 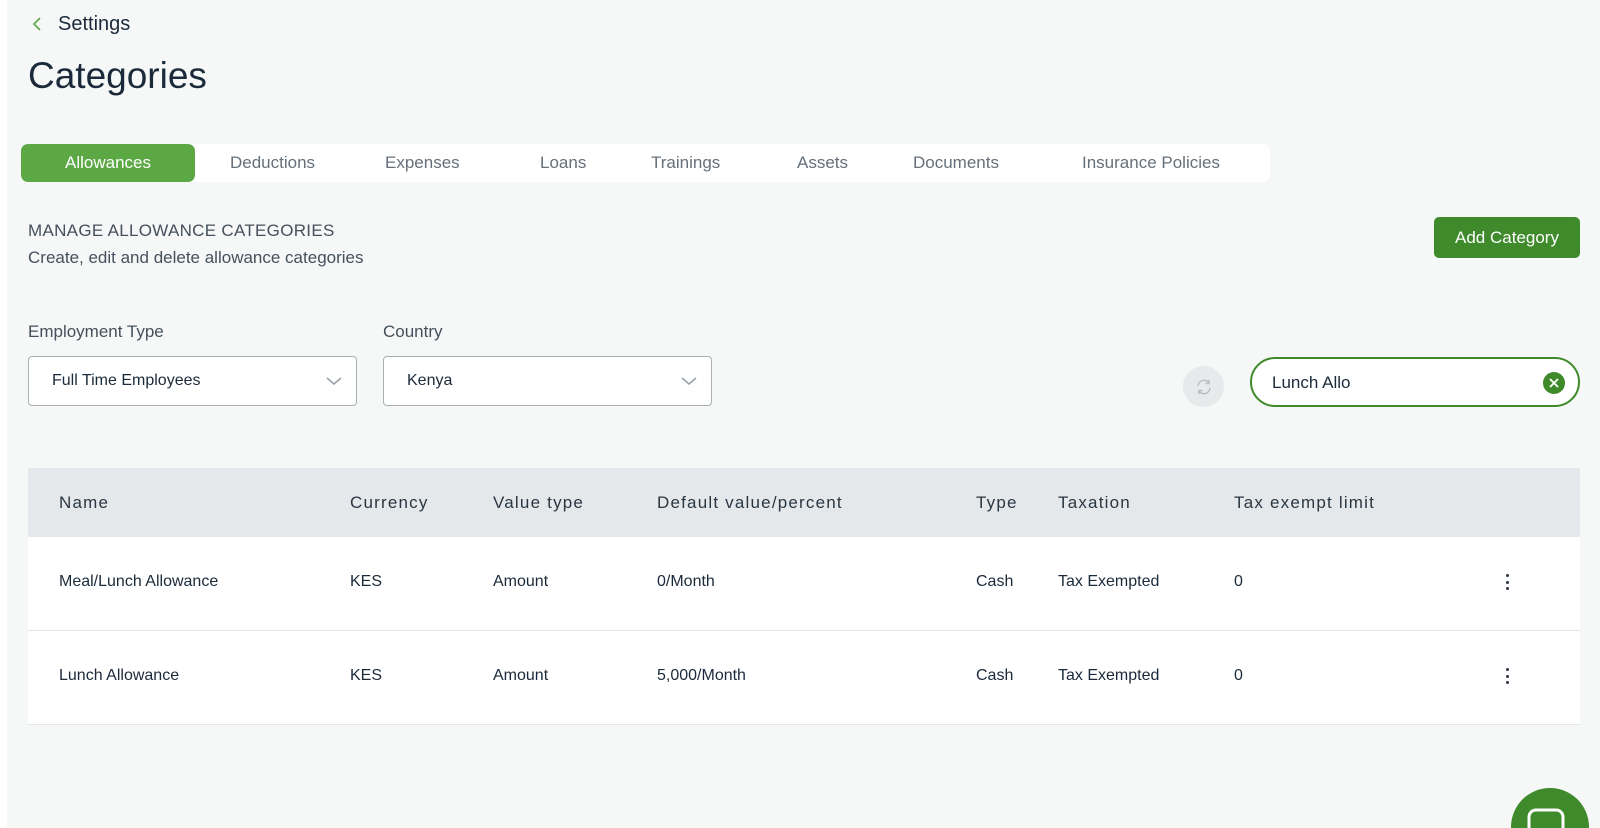 What do you see at coordinates (539, 502) in the screenshot?
I see `column-header-value-type: Value type` at bounding box center [539, 502].